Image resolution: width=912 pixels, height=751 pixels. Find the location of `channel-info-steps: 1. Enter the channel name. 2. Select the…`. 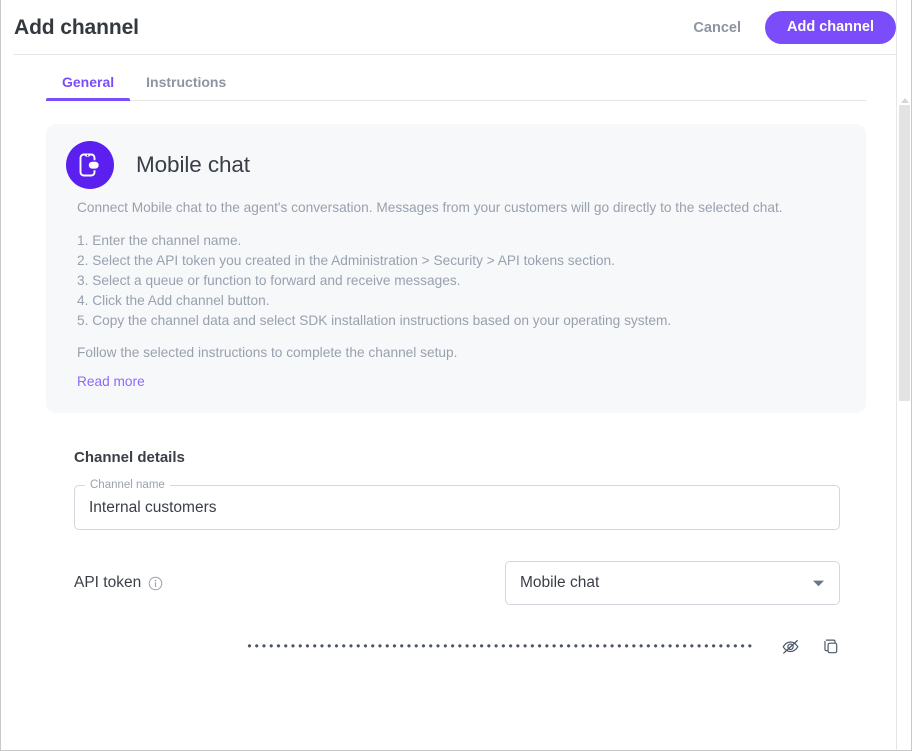

channel-info-steps: 1. Enter the channel name. 2. Select the… is located at coordinates (461, 281).